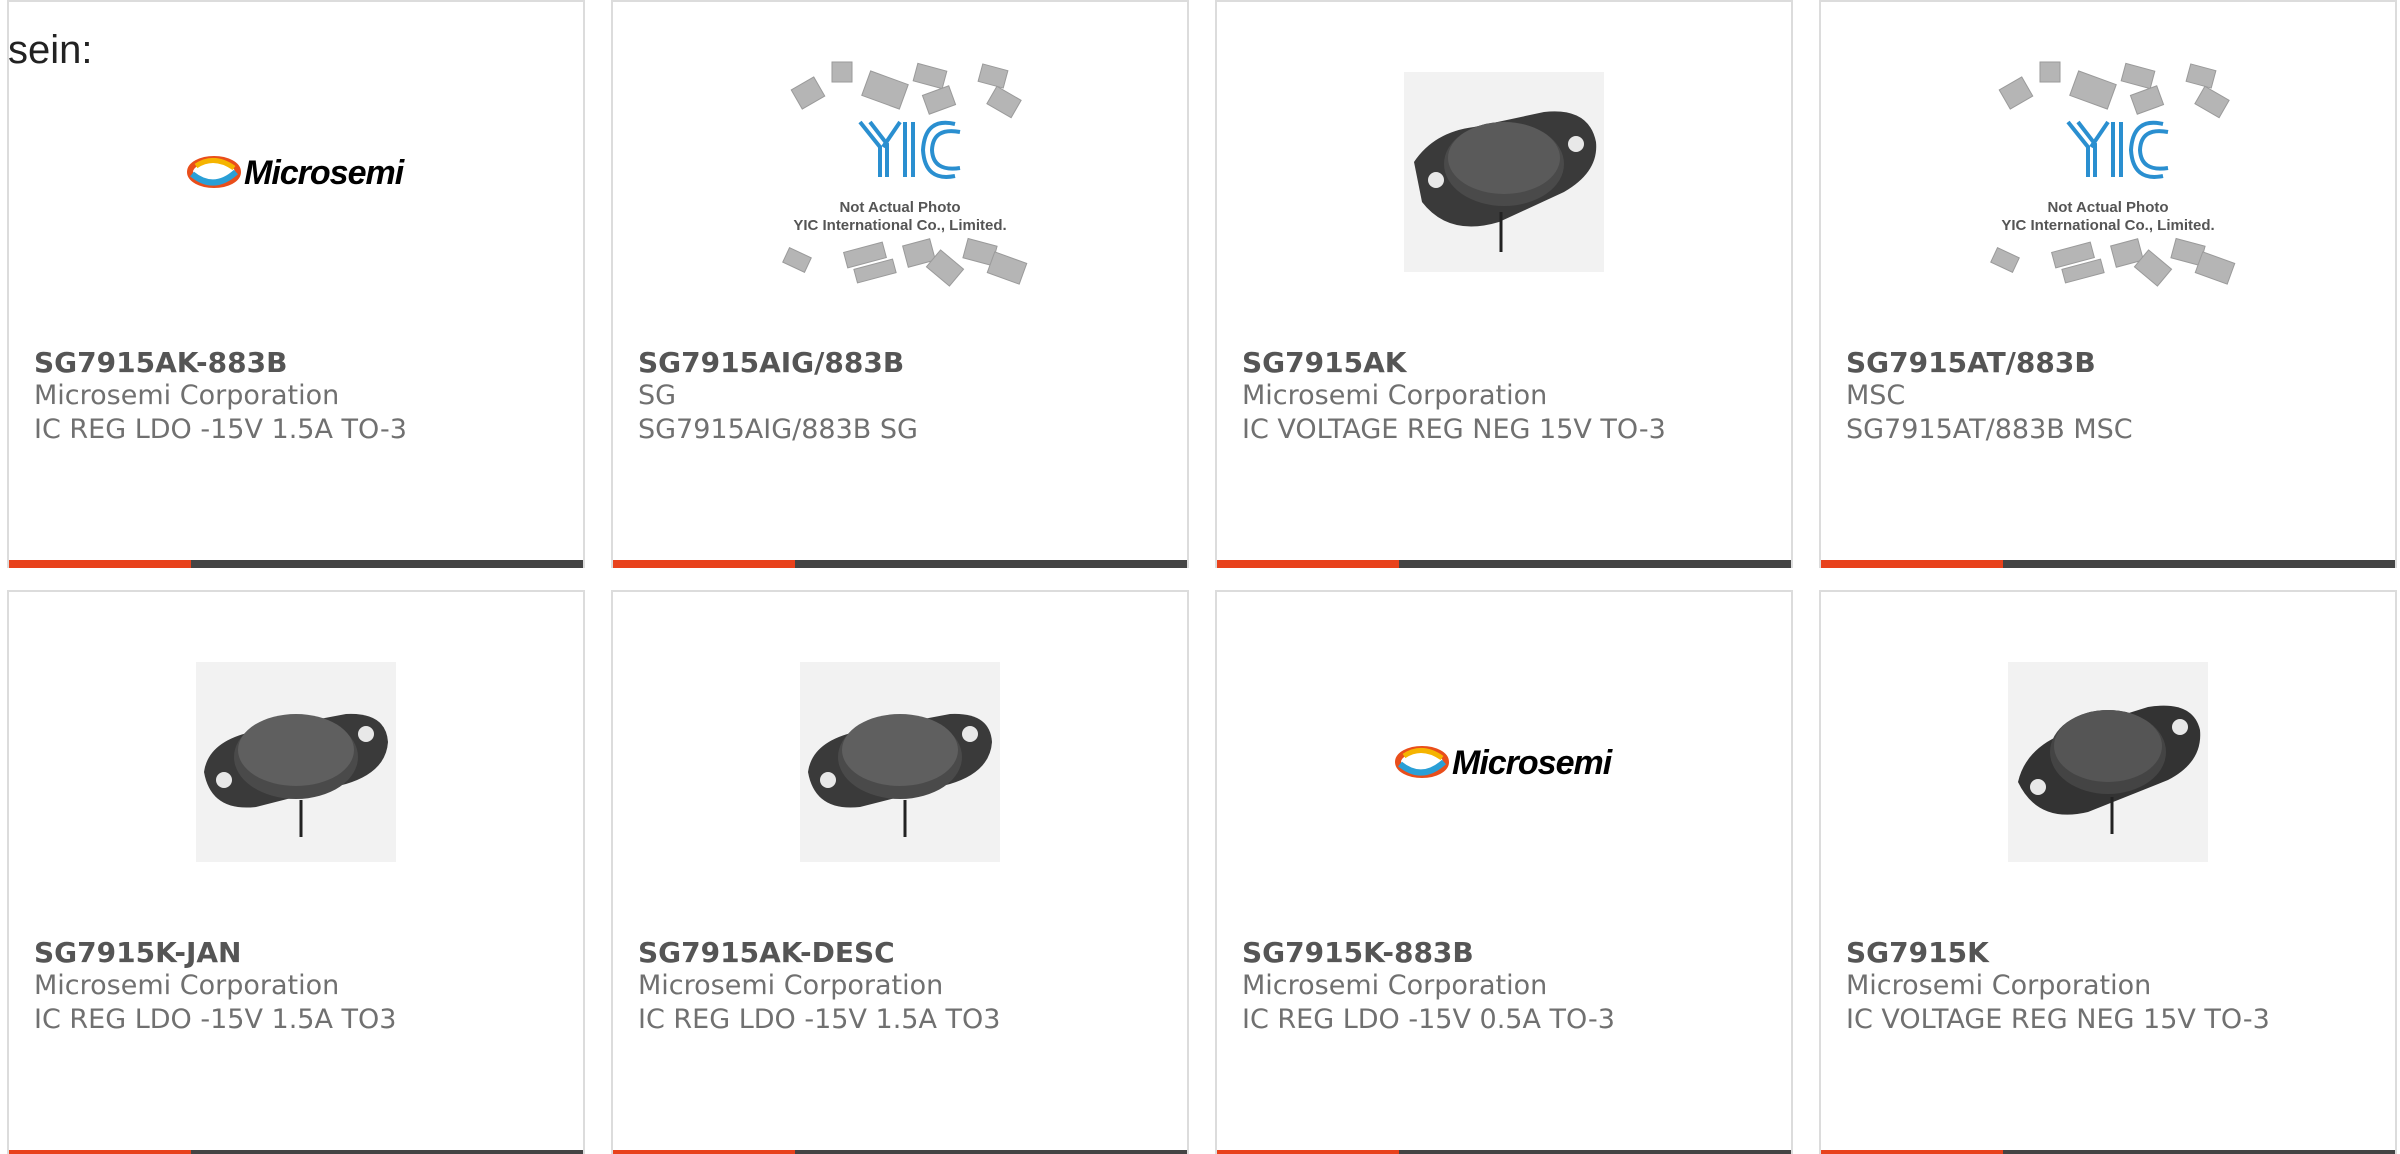 The image size is (2400, 1154). Describe the element at coordinates (1971, 362) in the screenshot. I see `product-part-number: SG7915AT/883B` at that location.